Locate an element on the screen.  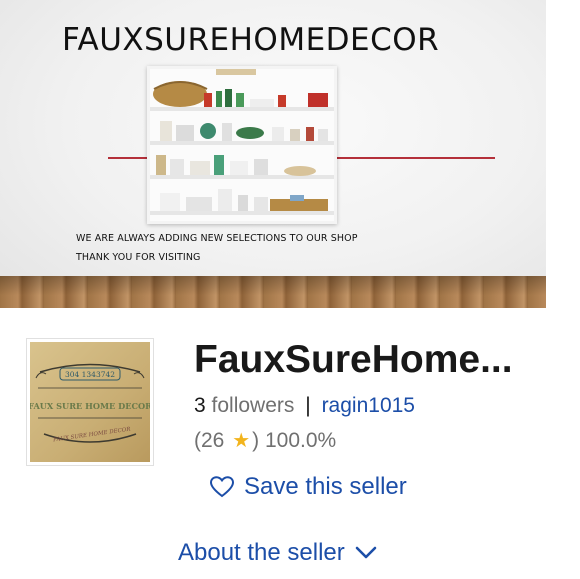
star-icon: ★ is located at coordinates (241, 441).